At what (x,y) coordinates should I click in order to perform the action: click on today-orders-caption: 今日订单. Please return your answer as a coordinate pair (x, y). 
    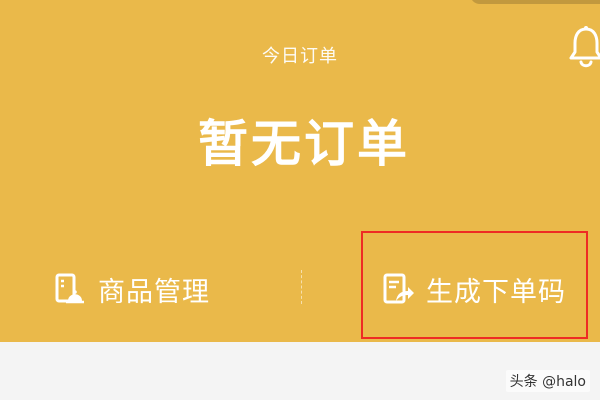
    Looking at the image, I should click on (300, 56).